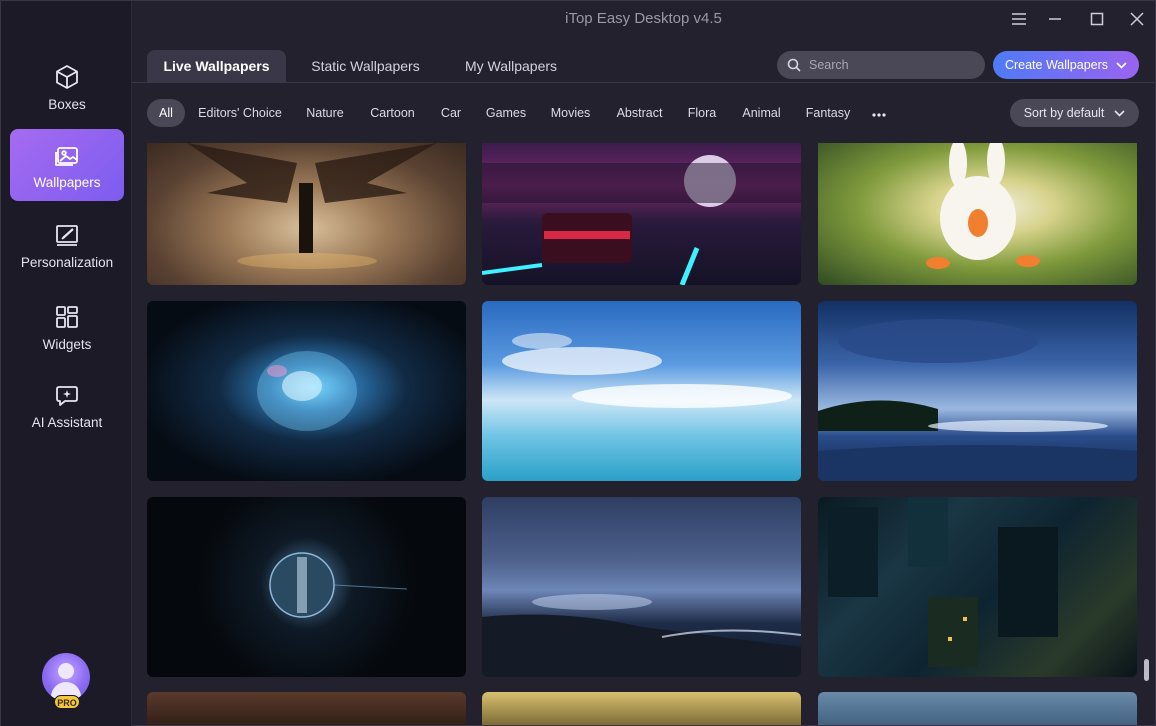  I want to click on sidebar-item-personalization: Personalization, so click(67, 245).